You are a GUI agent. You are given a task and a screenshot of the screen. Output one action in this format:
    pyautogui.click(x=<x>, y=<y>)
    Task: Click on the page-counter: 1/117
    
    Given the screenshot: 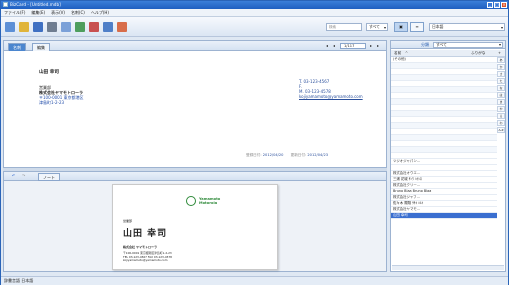 What is the action you would take?
    pyautogui.click(x=353, y=46)
    